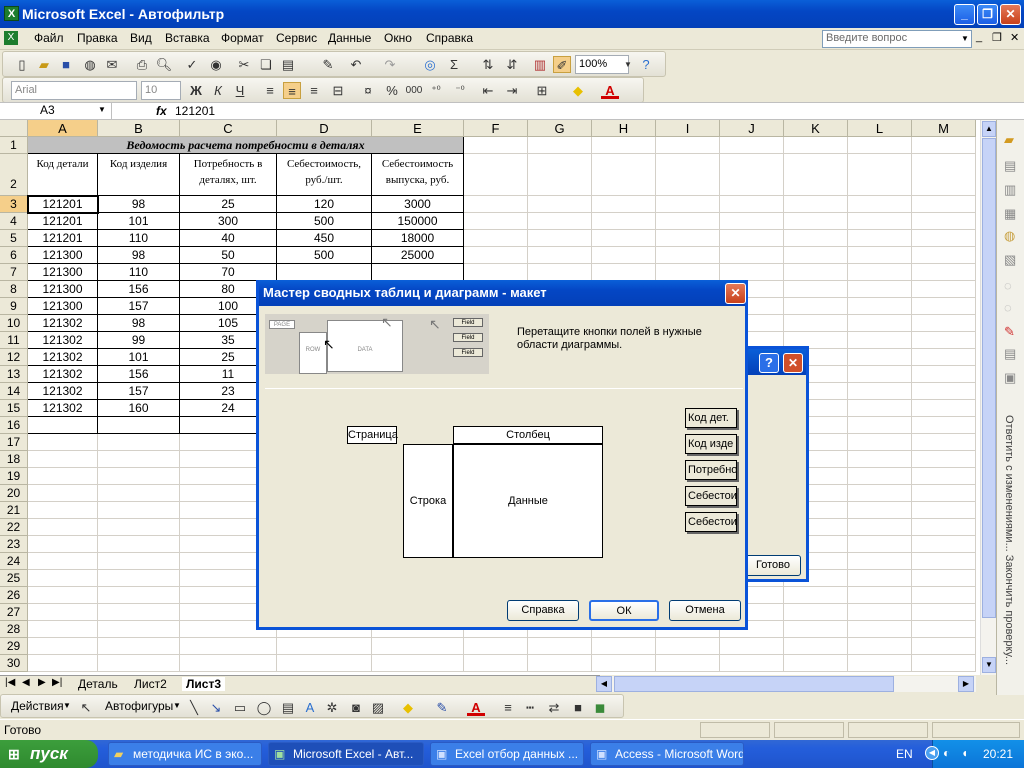 The width and height of the screenshot is (1024, 768). What do you see at coordinates (944, 544) in the screenshot?
I see `cell-m23` at bounding box center [944, 544].